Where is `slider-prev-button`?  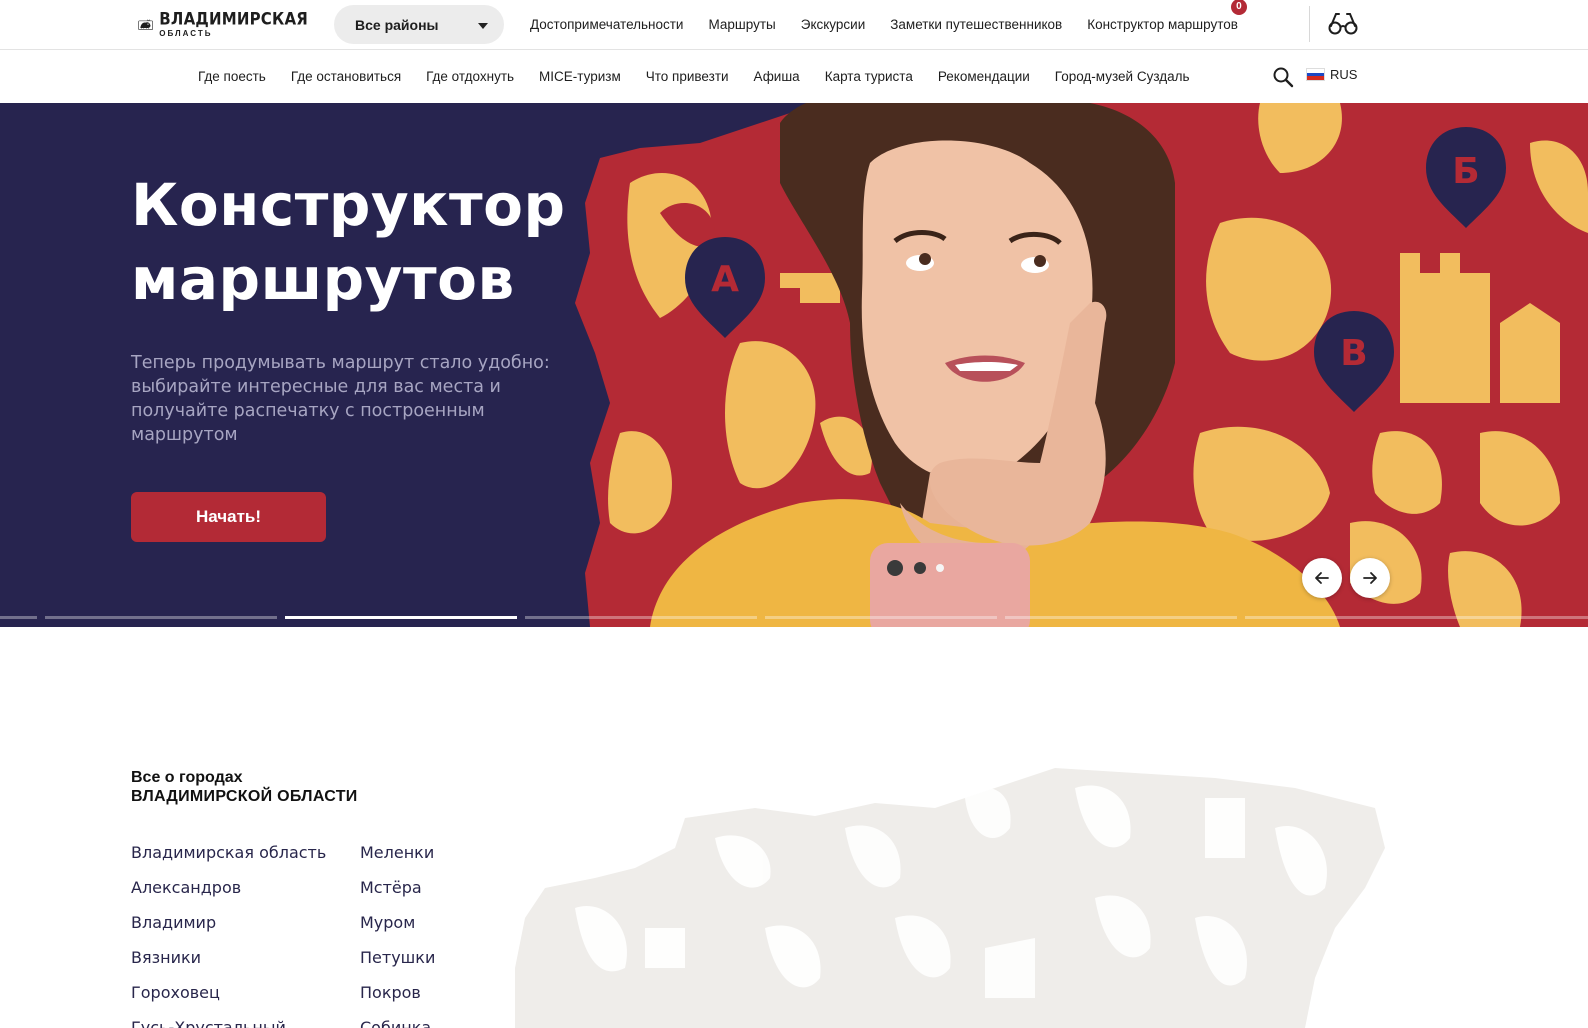 slider-prev-button is located at coordinates (1322, 578).